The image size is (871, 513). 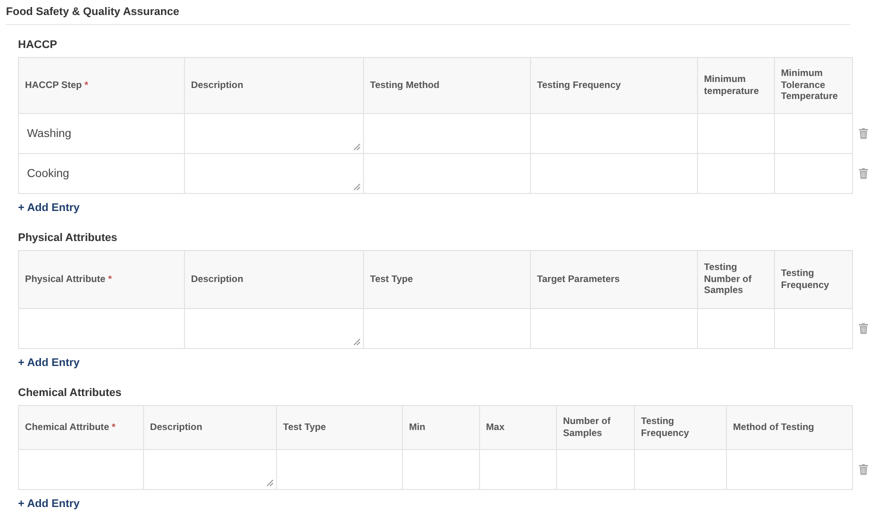 What do you see at coordinates (68, 238) in the screenshot?
I see `section-title: Physical Attributes` at bounding box center [68, 238].